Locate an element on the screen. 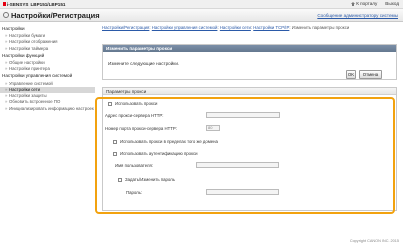  brand: i-SENSYS LBP151/LBP151 is located at coordinates (34, 4).